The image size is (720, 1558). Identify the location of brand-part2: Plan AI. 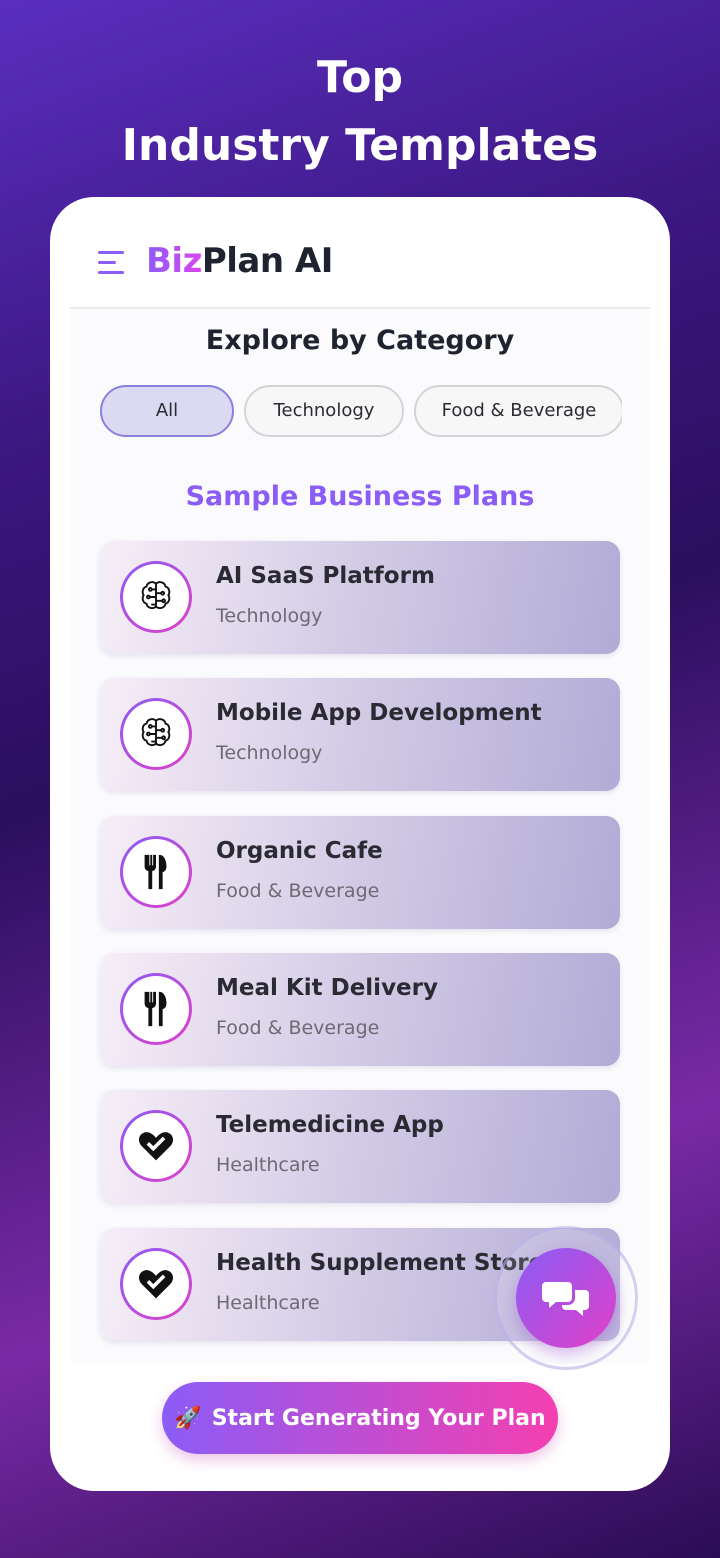
(267, 261).